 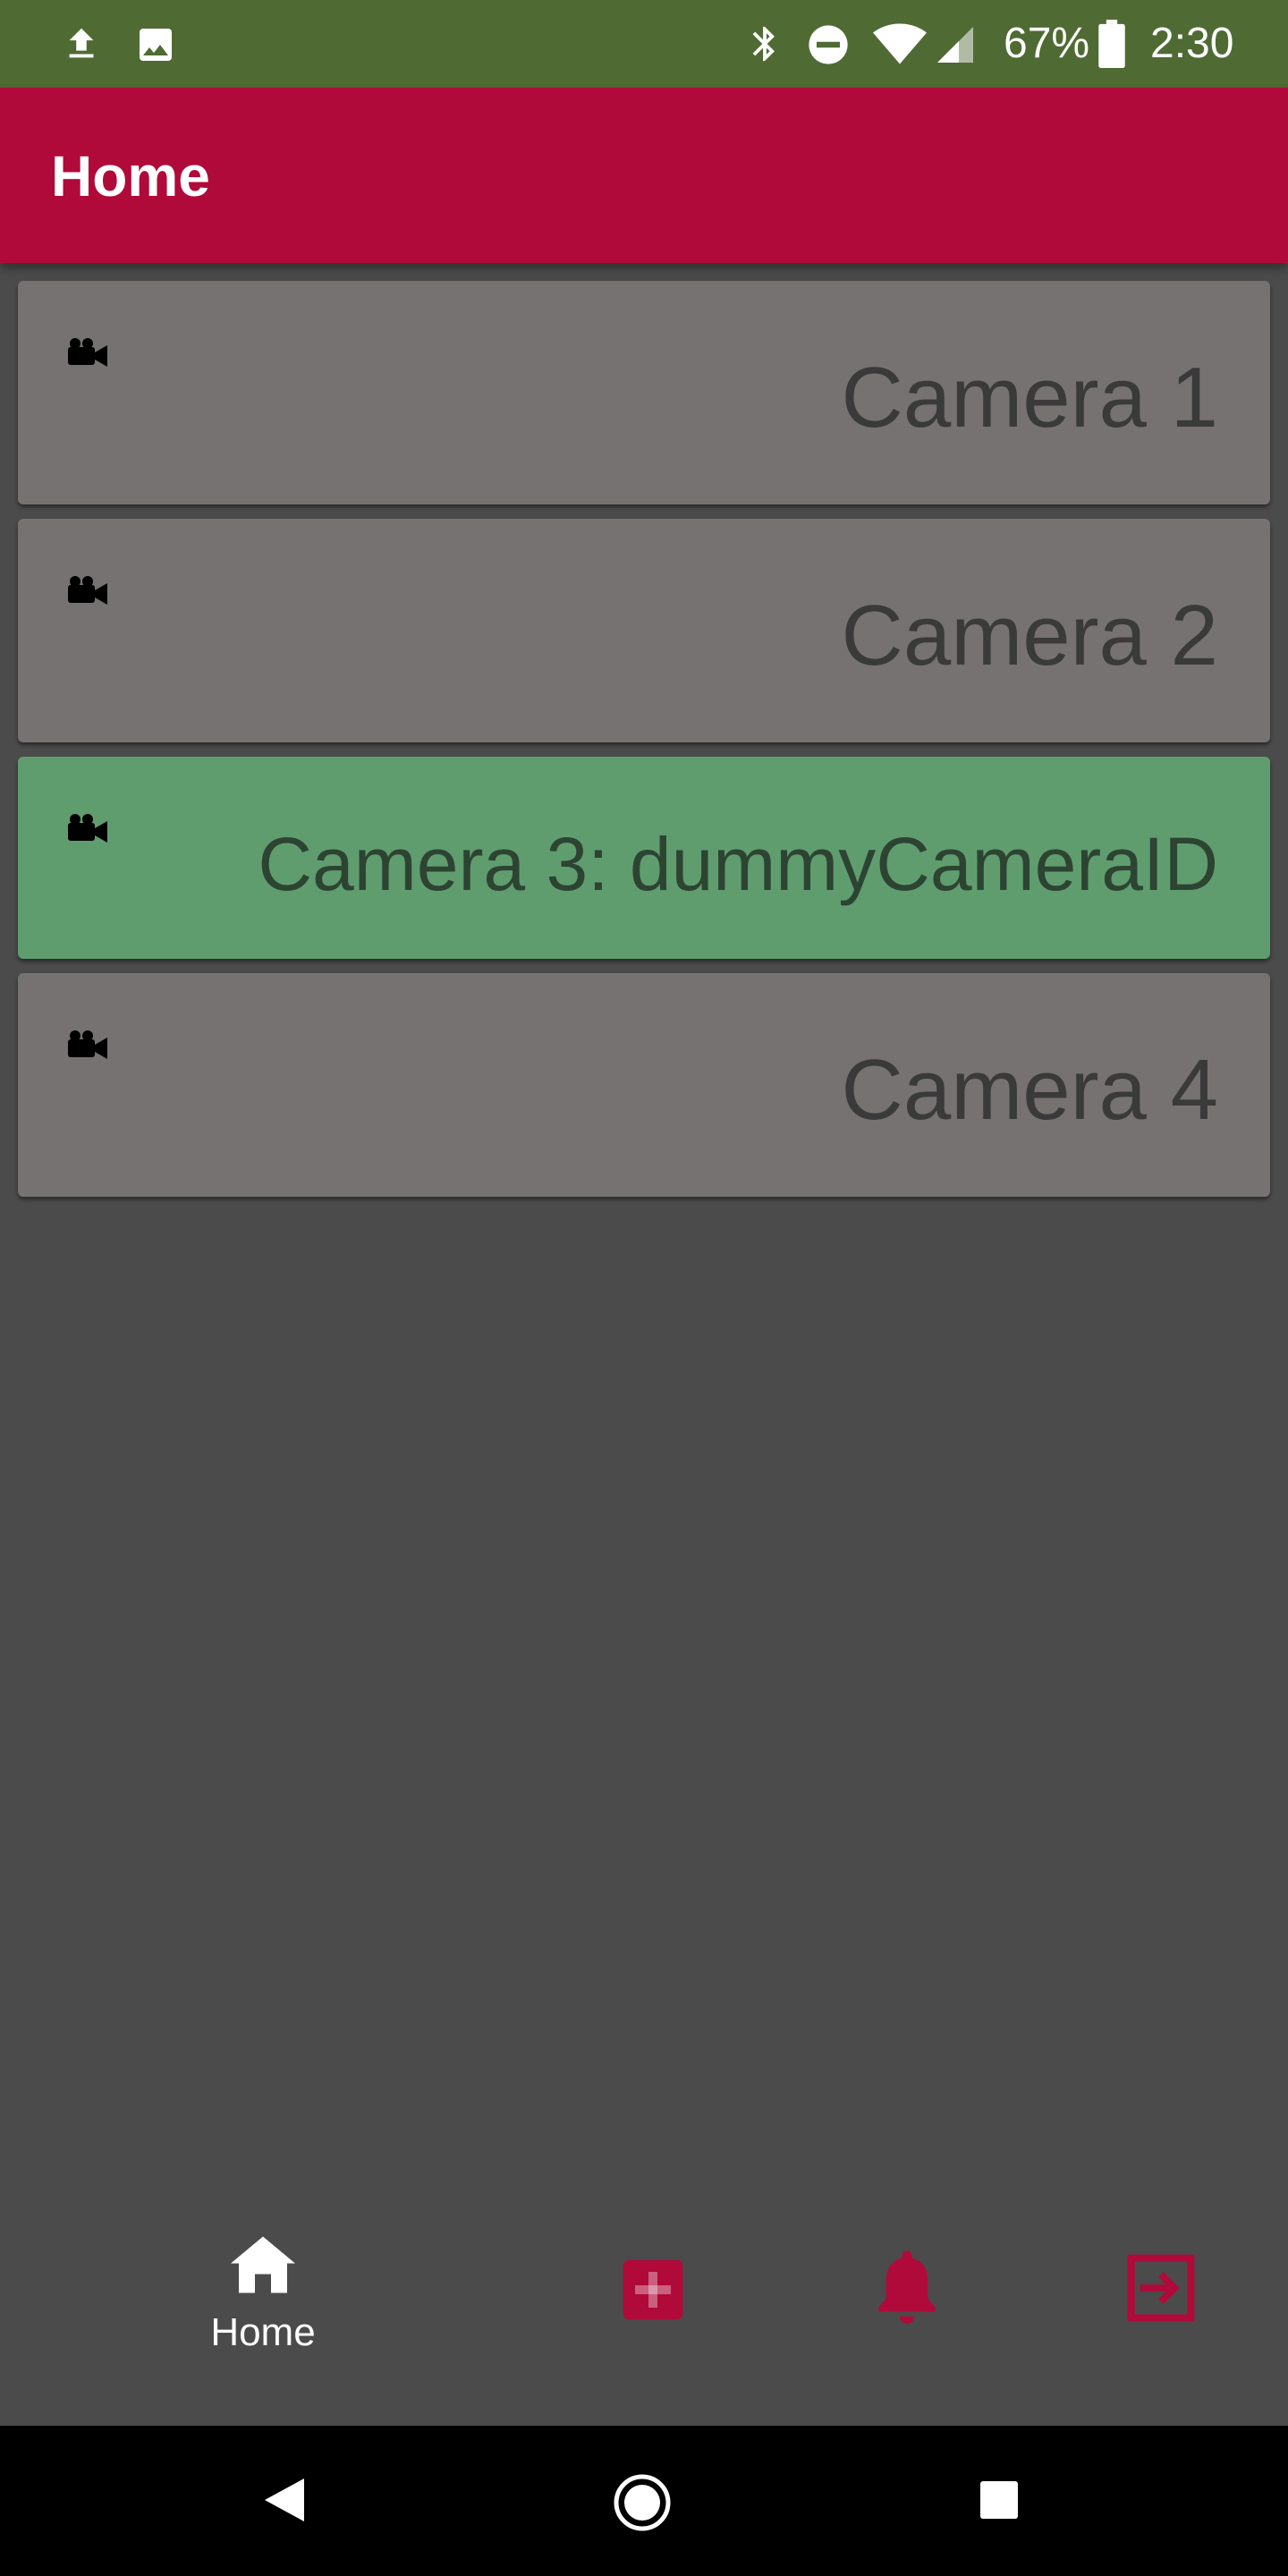 I want to click on page-title: Home, so click(x=130, y=176).